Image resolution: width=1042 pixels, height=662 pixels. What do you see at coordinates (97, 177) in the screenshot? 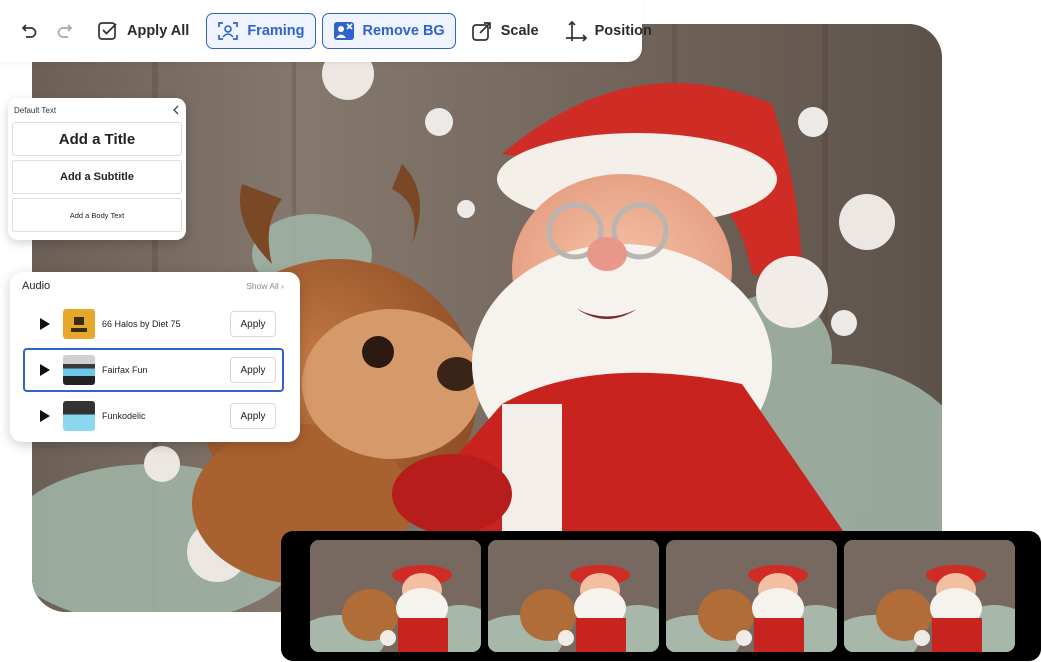
I see `add-subtitle-option: Add a Subtitle` at bounding box center [97, 177].